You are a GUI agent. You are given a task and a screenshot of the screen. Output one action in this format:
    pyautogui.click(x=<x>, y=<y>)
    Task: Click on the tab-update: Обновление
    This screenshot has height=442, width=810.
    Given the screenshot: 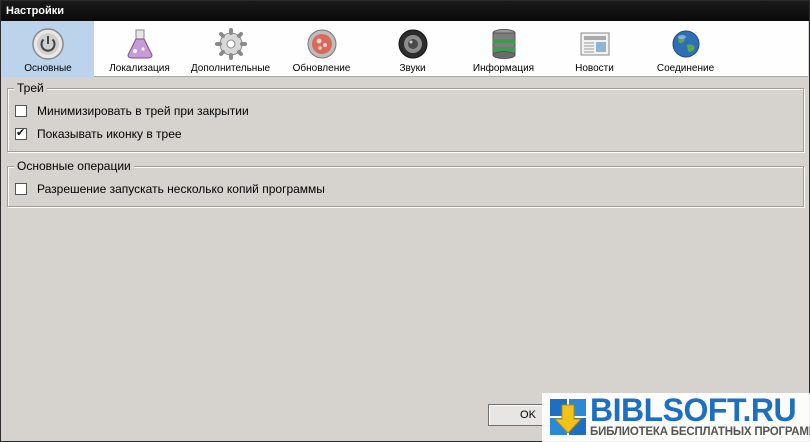 What is the action you would take?
    pyautogui.click(x=321, y=49)
    